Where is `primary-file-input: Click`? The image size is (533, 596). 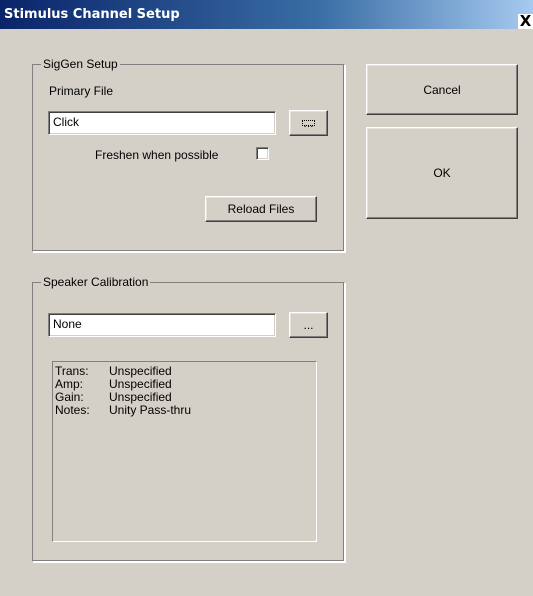 primary-file-input: Click is located at coordinates (162, 123).